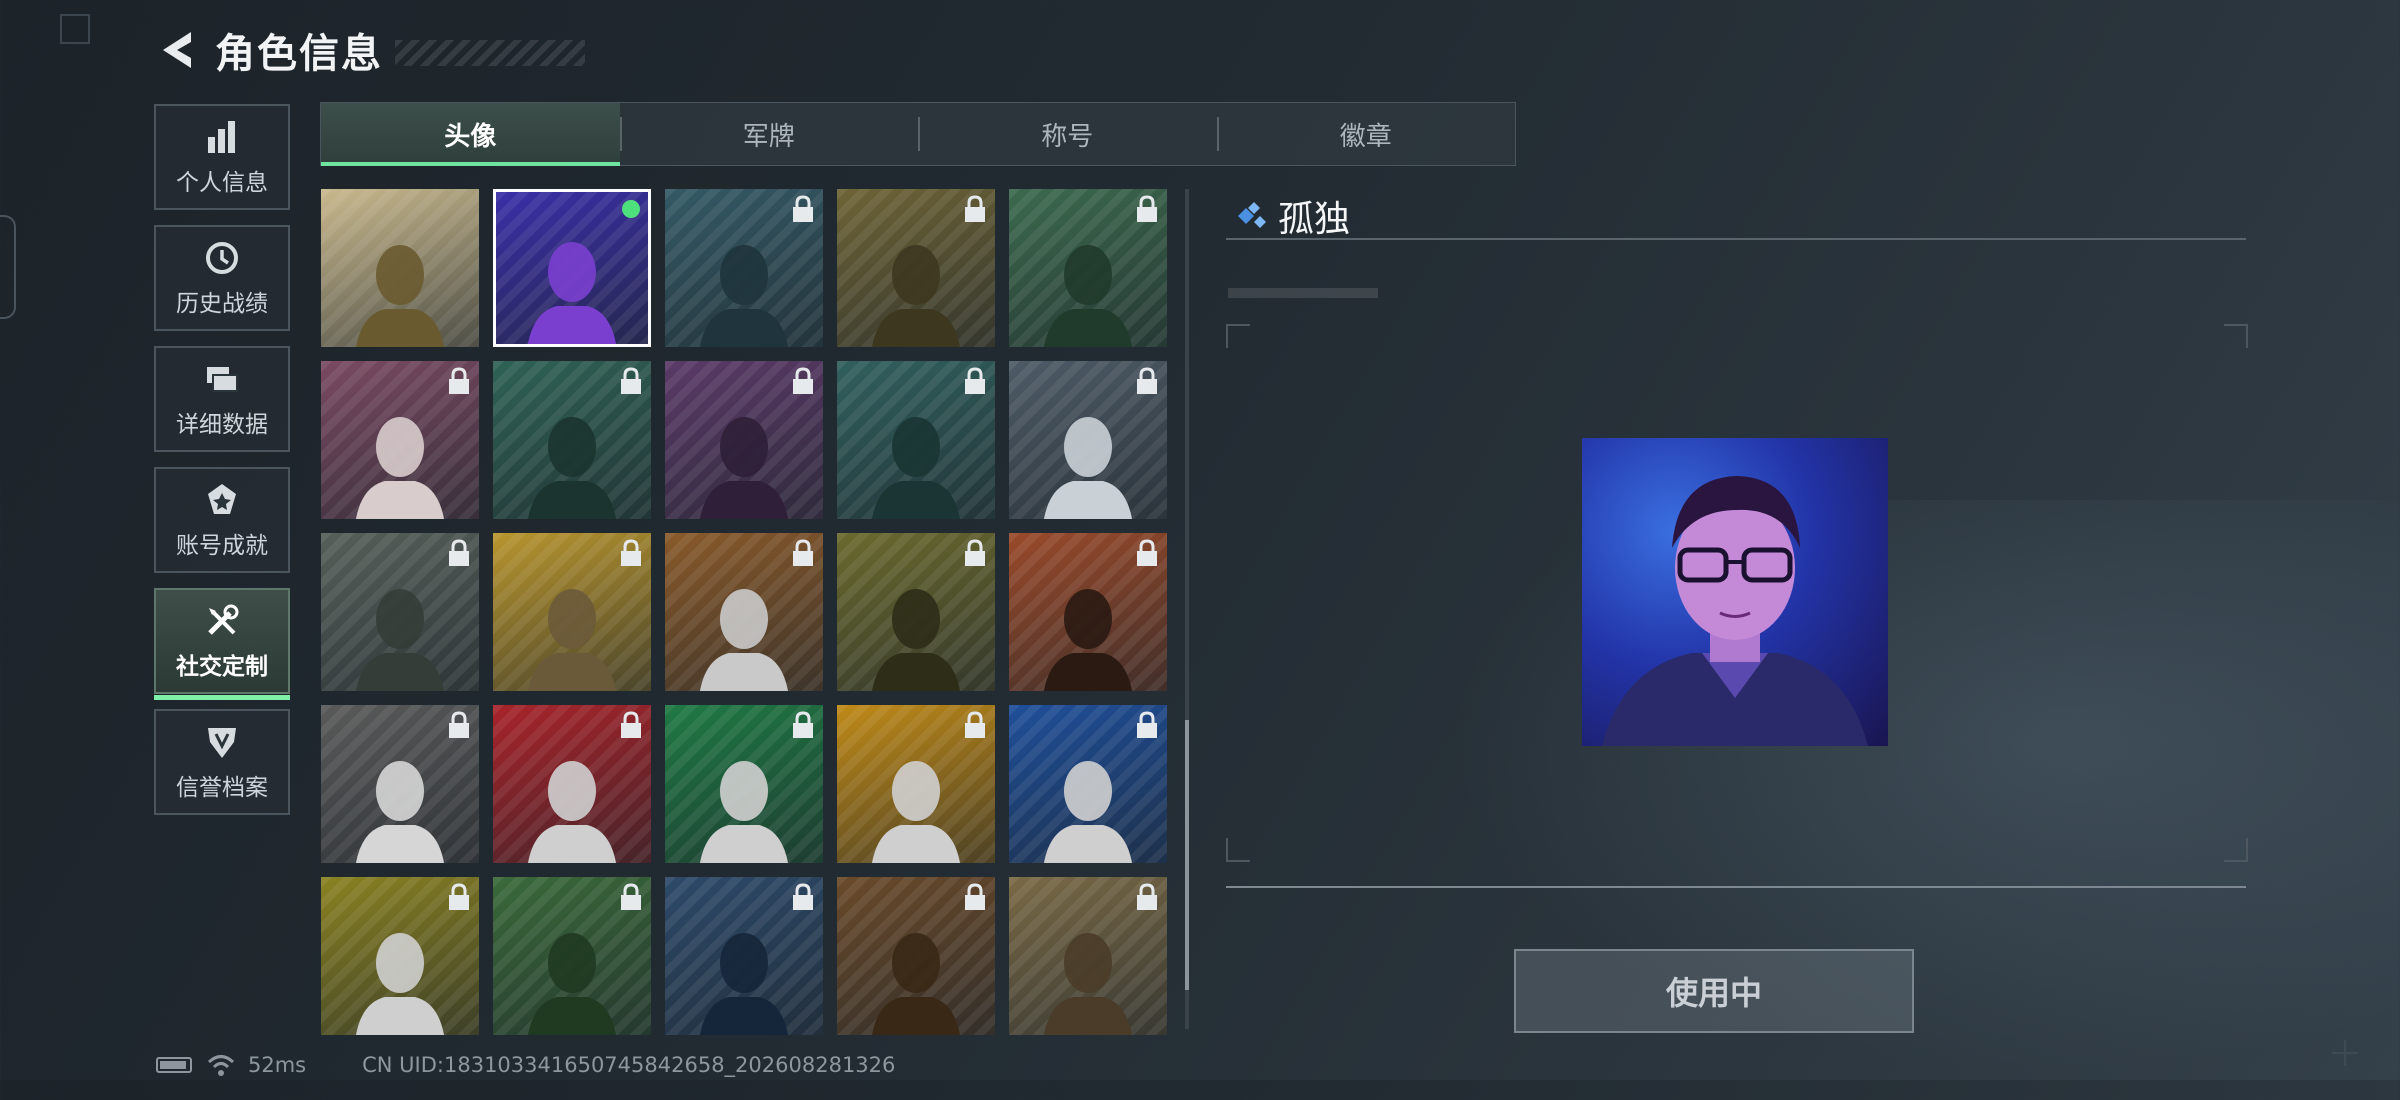 This screenshot has width=2400, height=1100. Describe the element at coordinates (1714, 991) in the screenshot. I see `in-use-button: 使用中` at that location.